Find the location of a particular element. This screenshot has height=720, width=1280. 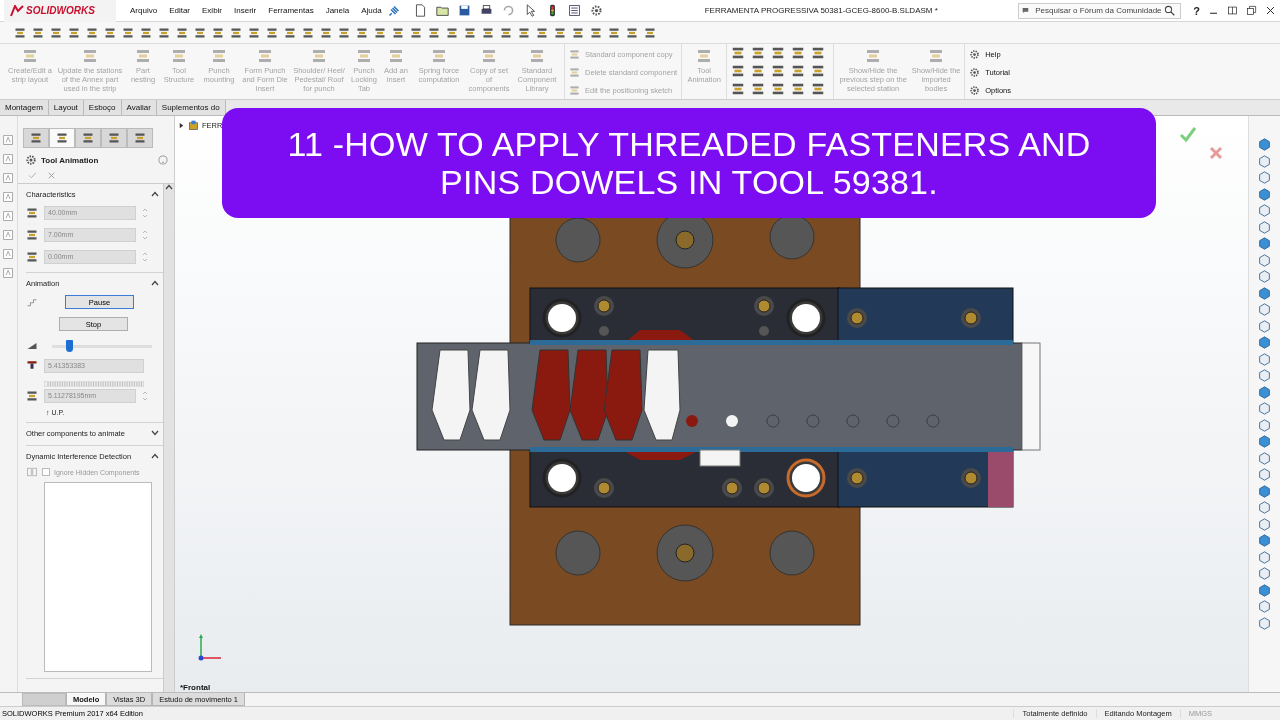

folder-icon is located at coordinates (442, 10).